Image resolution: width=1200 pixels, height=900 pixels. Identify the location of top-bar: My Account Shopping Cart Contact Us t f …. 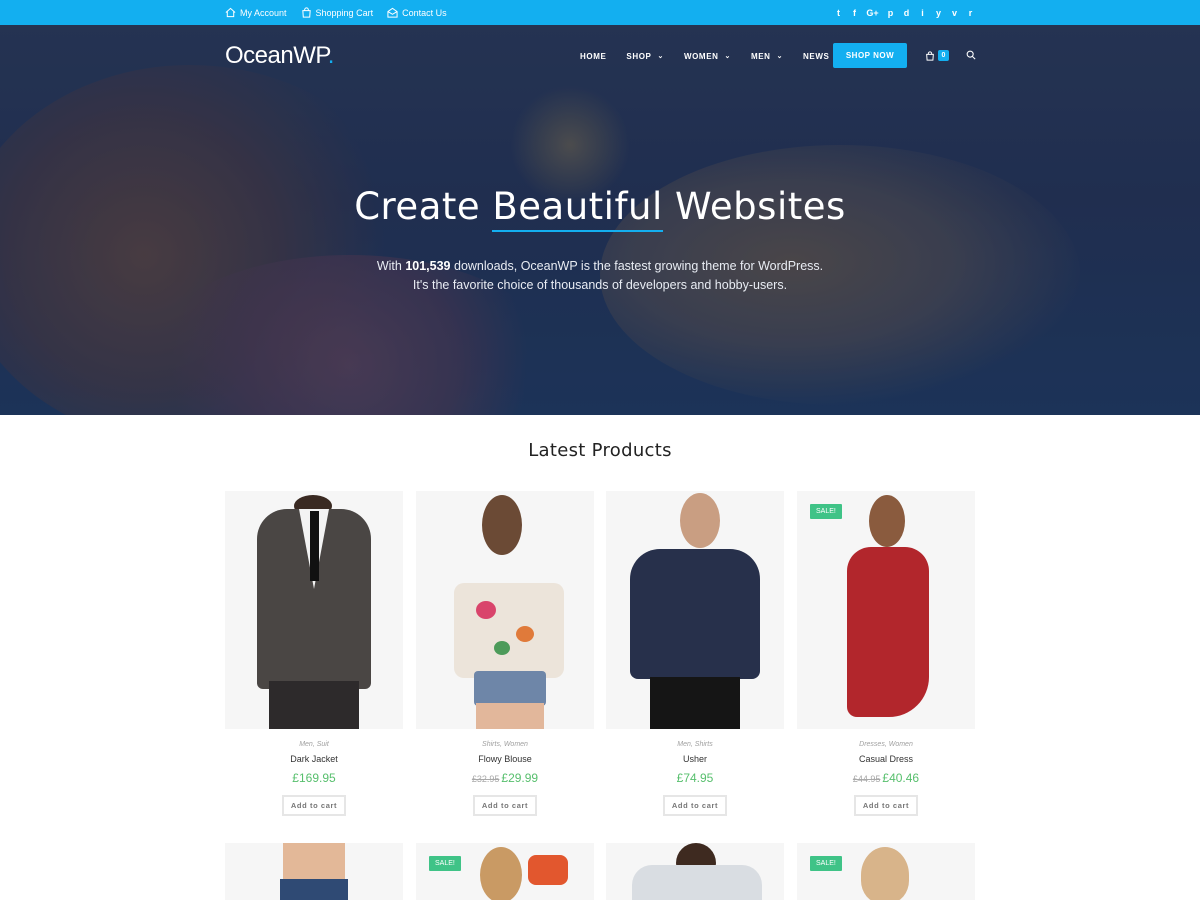
(600, 12).